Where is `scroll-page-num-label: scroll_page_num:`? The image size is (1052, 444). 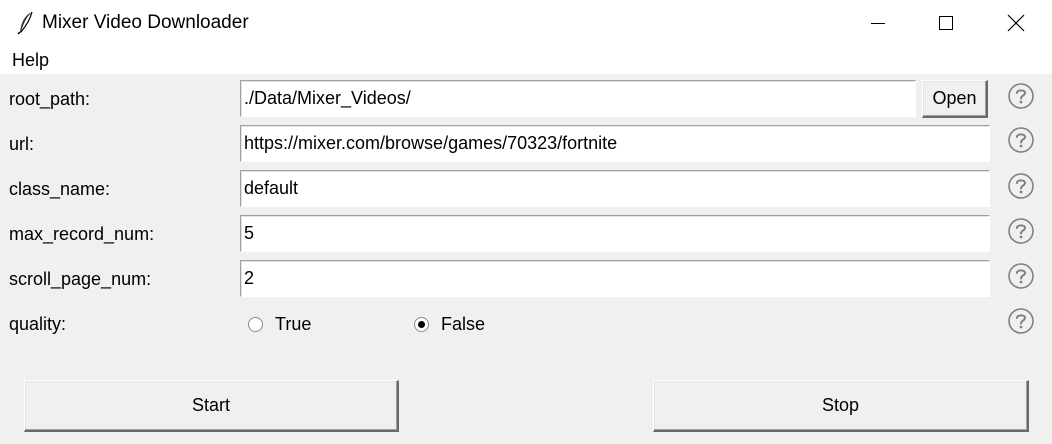 scroll-page-num-label: scroll_page_num: is located at coordinates (80, 279).